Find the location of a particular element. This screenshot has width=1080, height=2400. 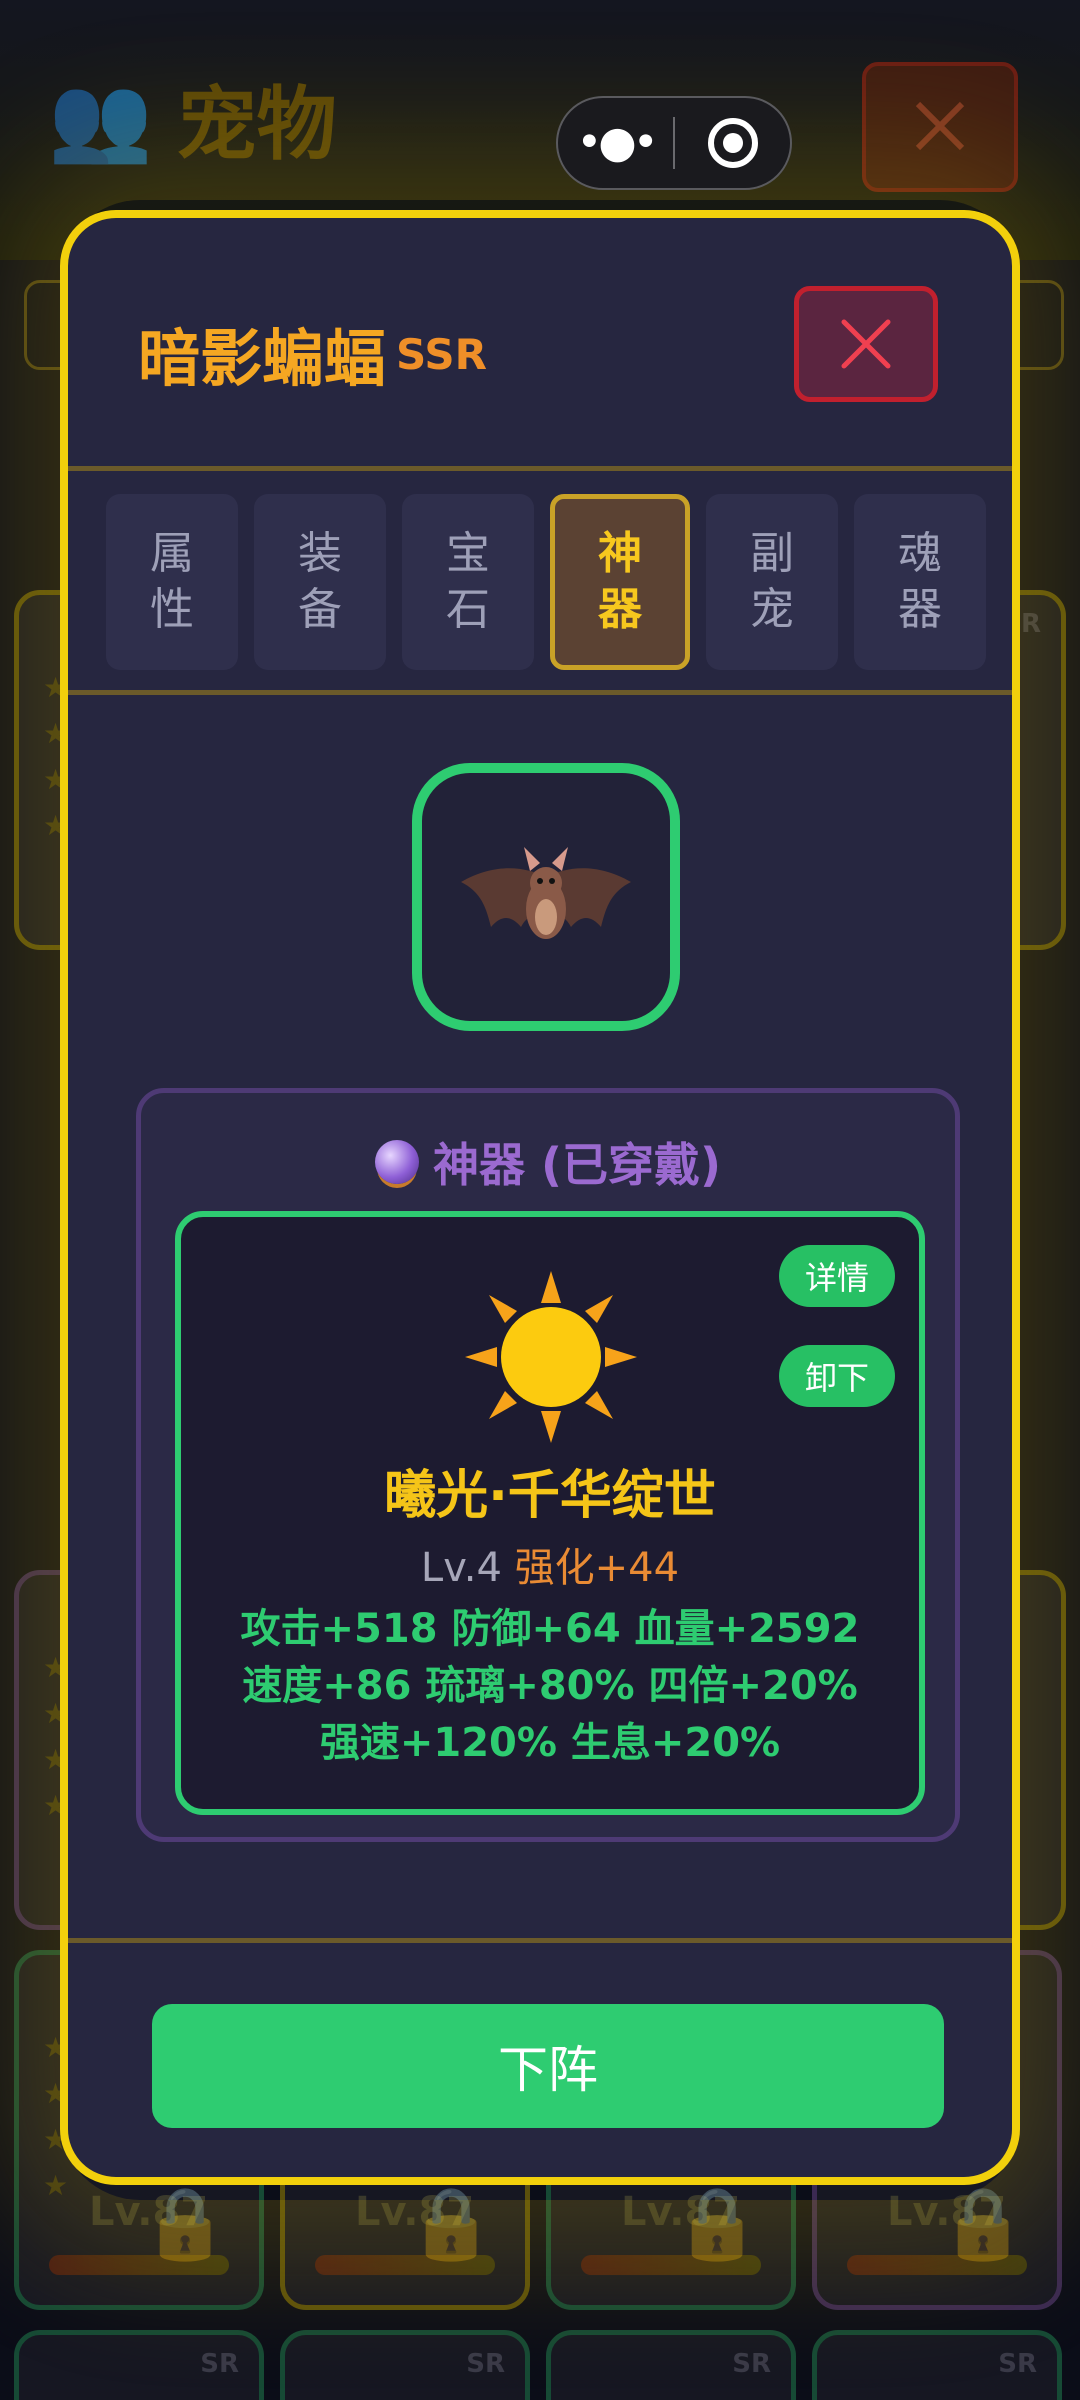

tab-artifact: 神器 is located at coordinates (620, 582).